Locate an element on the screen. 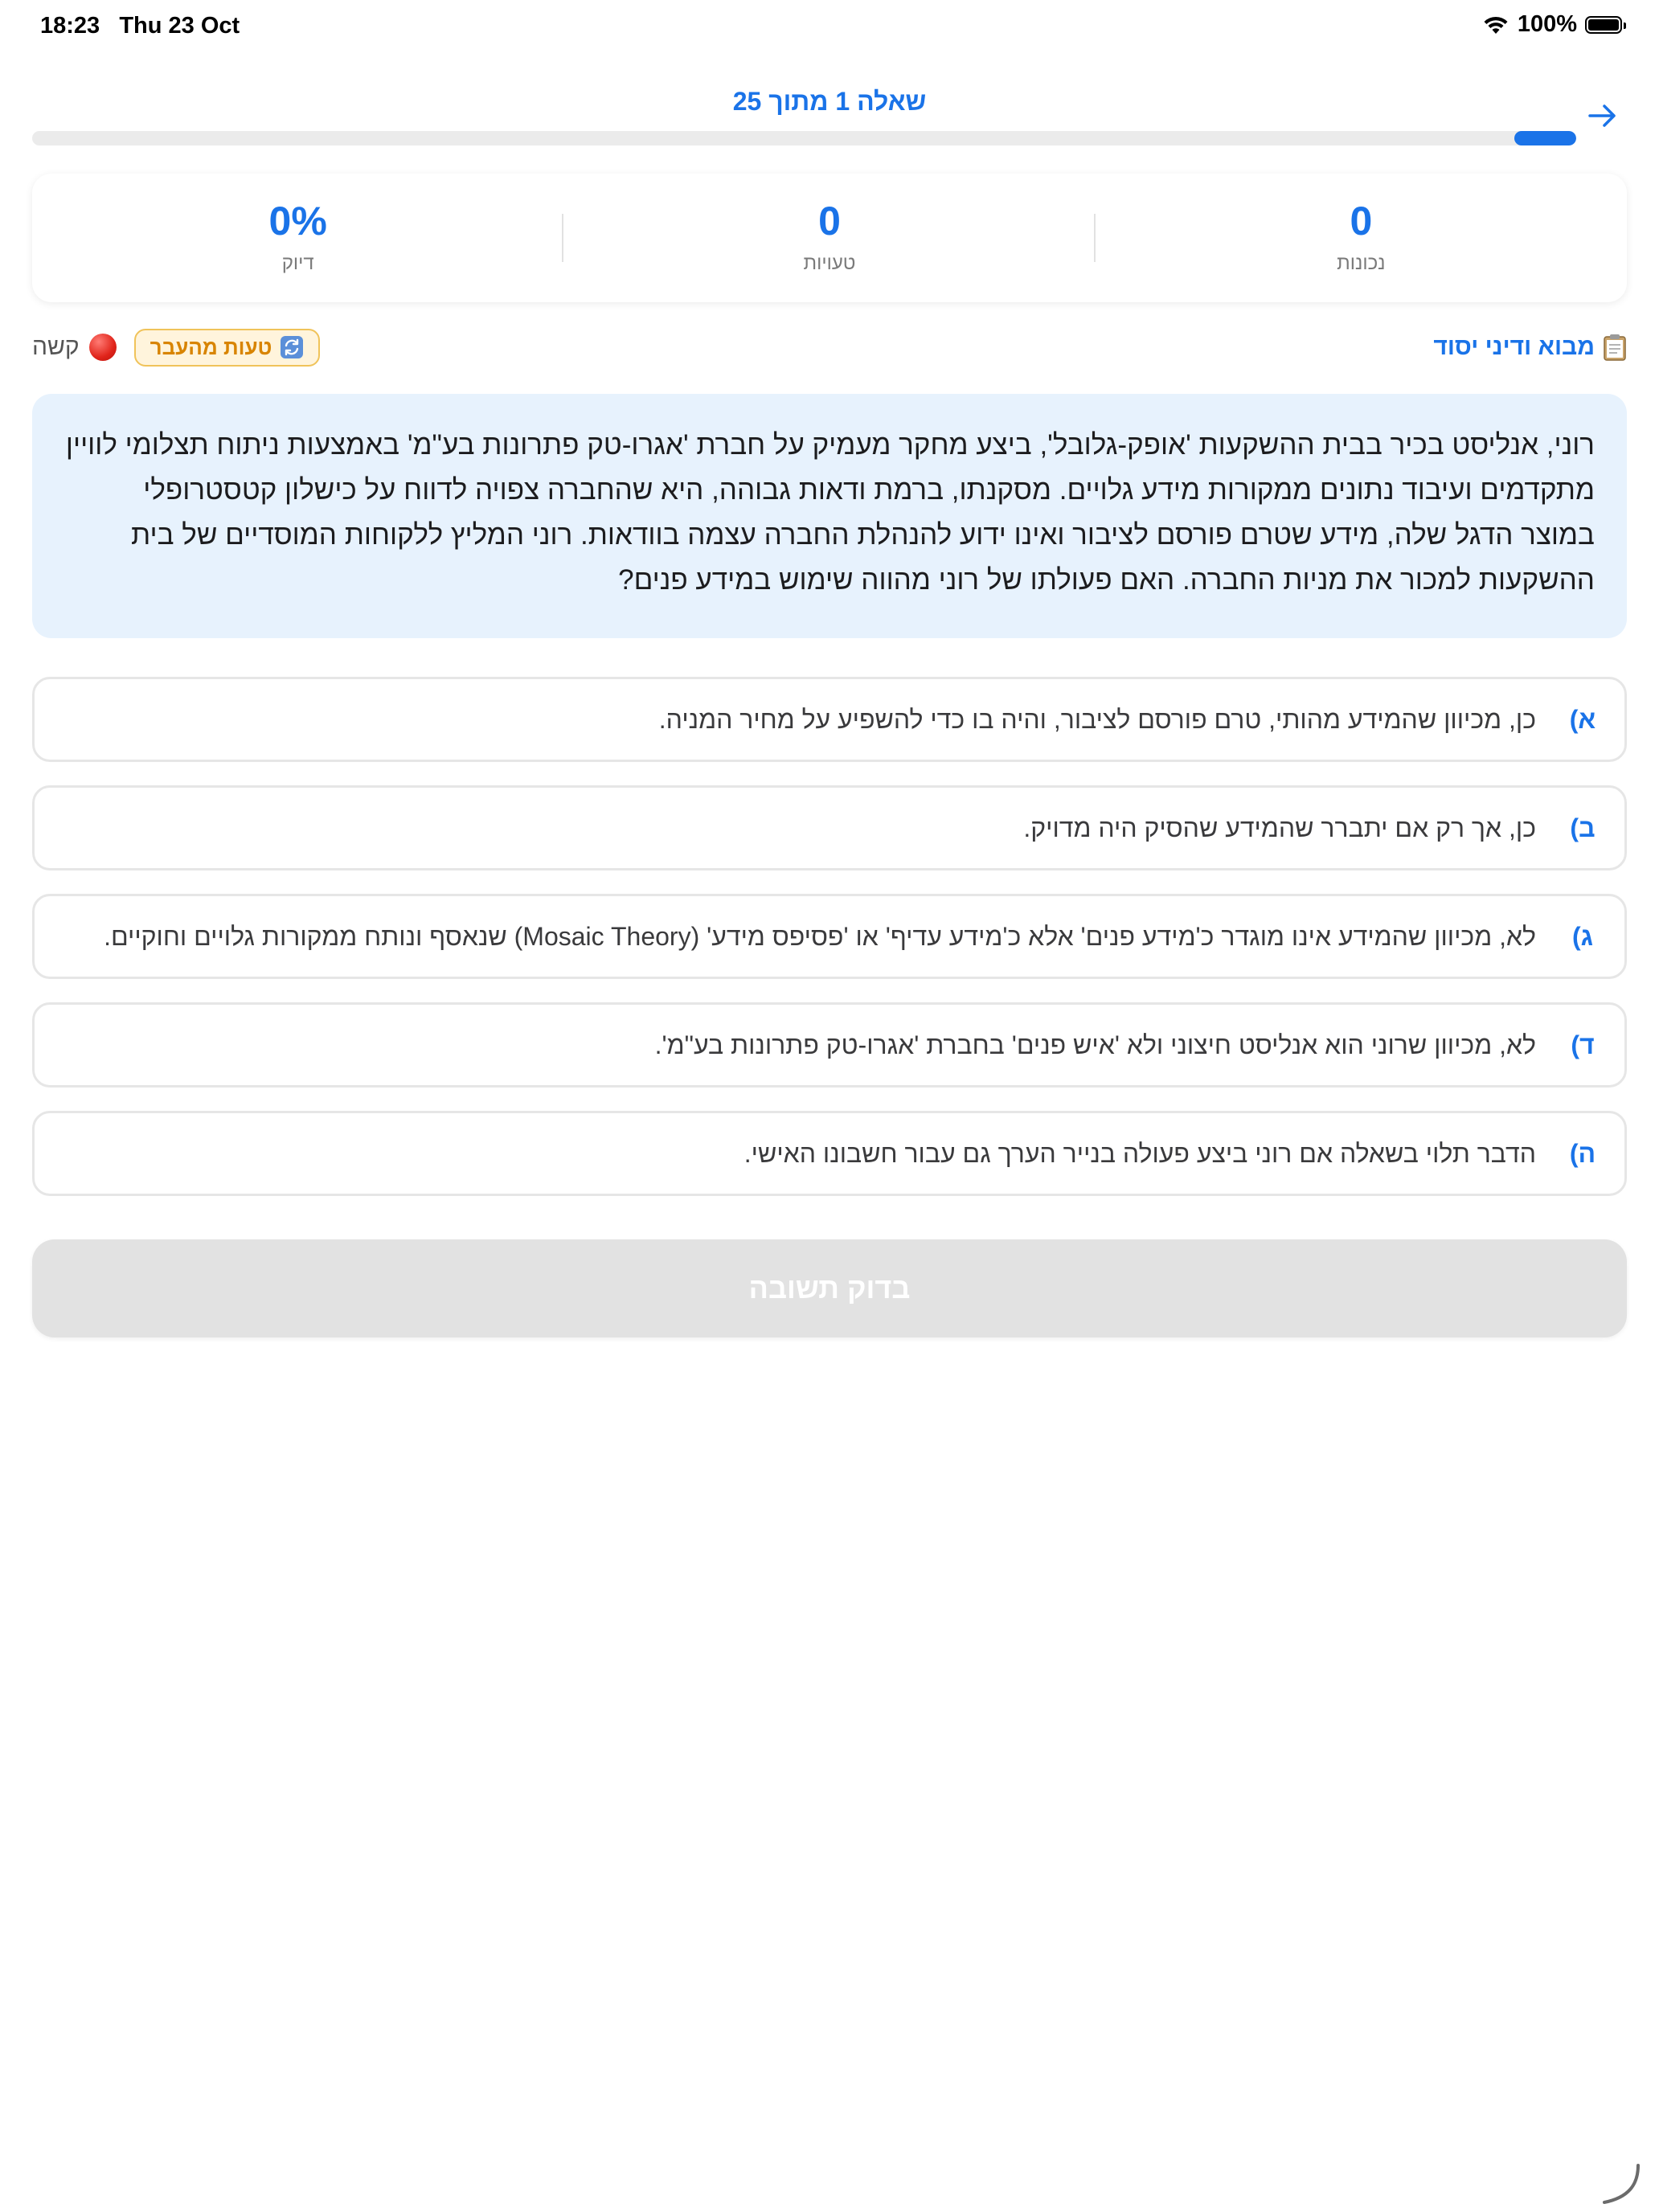 This screenshot has width=1659, height=2212. past-mistake-badge: טעות מהעבר is located at coordinates (227, 347).